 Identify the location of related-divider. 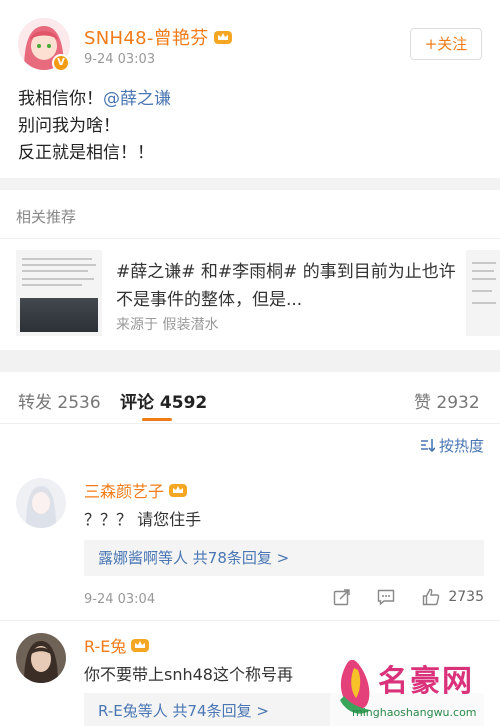
(250, 238).